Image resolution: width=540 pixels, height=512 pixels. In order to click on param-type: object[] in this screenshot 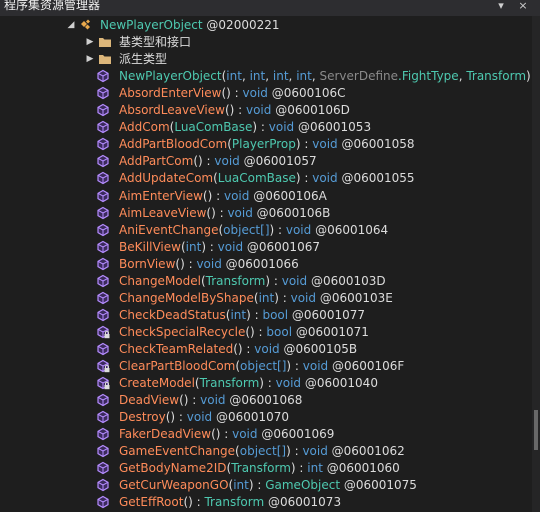, I will do `click(263, 366)`.